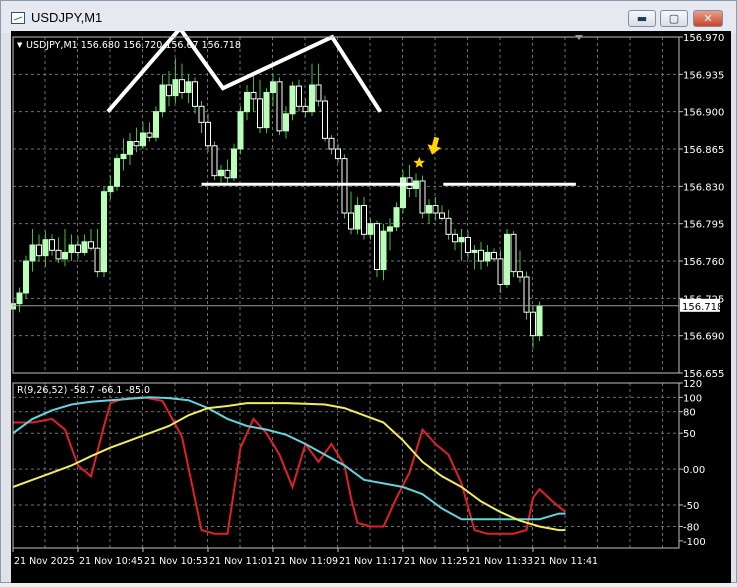 The image size is (737, 587). What do you see at coordinates (111, 561) in the screenshot?
I see `x-tick-label: 21 Nov 10:45` at bounding box center [111, 561].